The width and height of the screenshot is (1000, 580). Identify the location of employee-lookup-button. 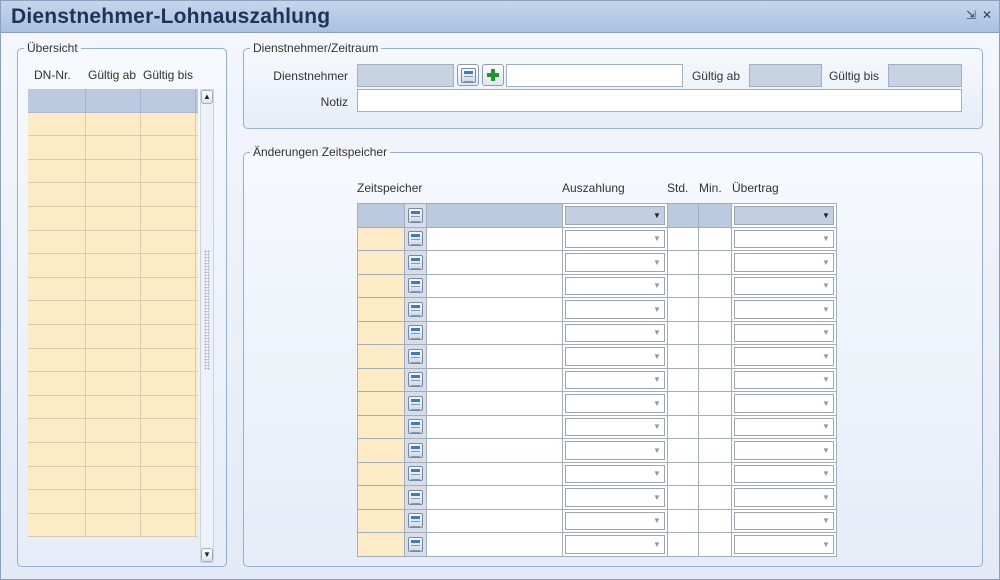
(468, 75).